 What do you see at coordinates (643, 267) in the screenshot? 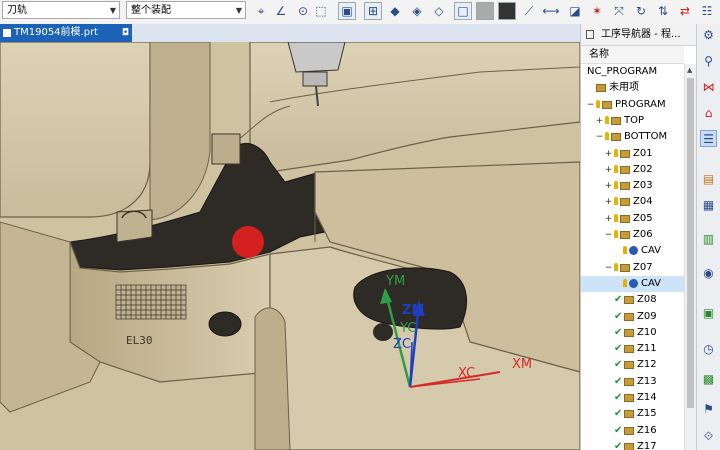
I see `tree-row-label: Z07` at bounding box center [643, 267].